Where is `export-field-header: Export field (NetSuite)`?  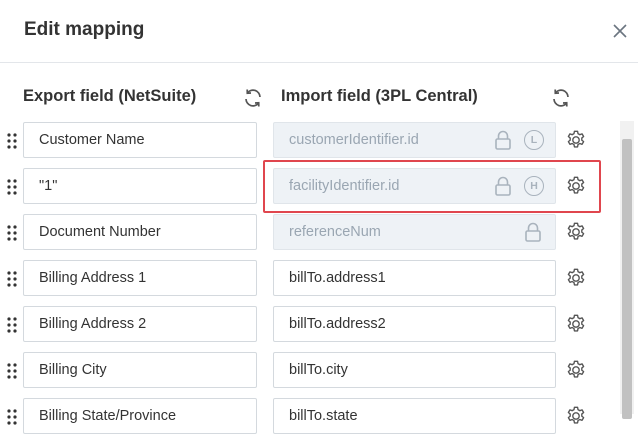 export-field-header: Export field (NetSuite) is located at coordinates (110, 96).